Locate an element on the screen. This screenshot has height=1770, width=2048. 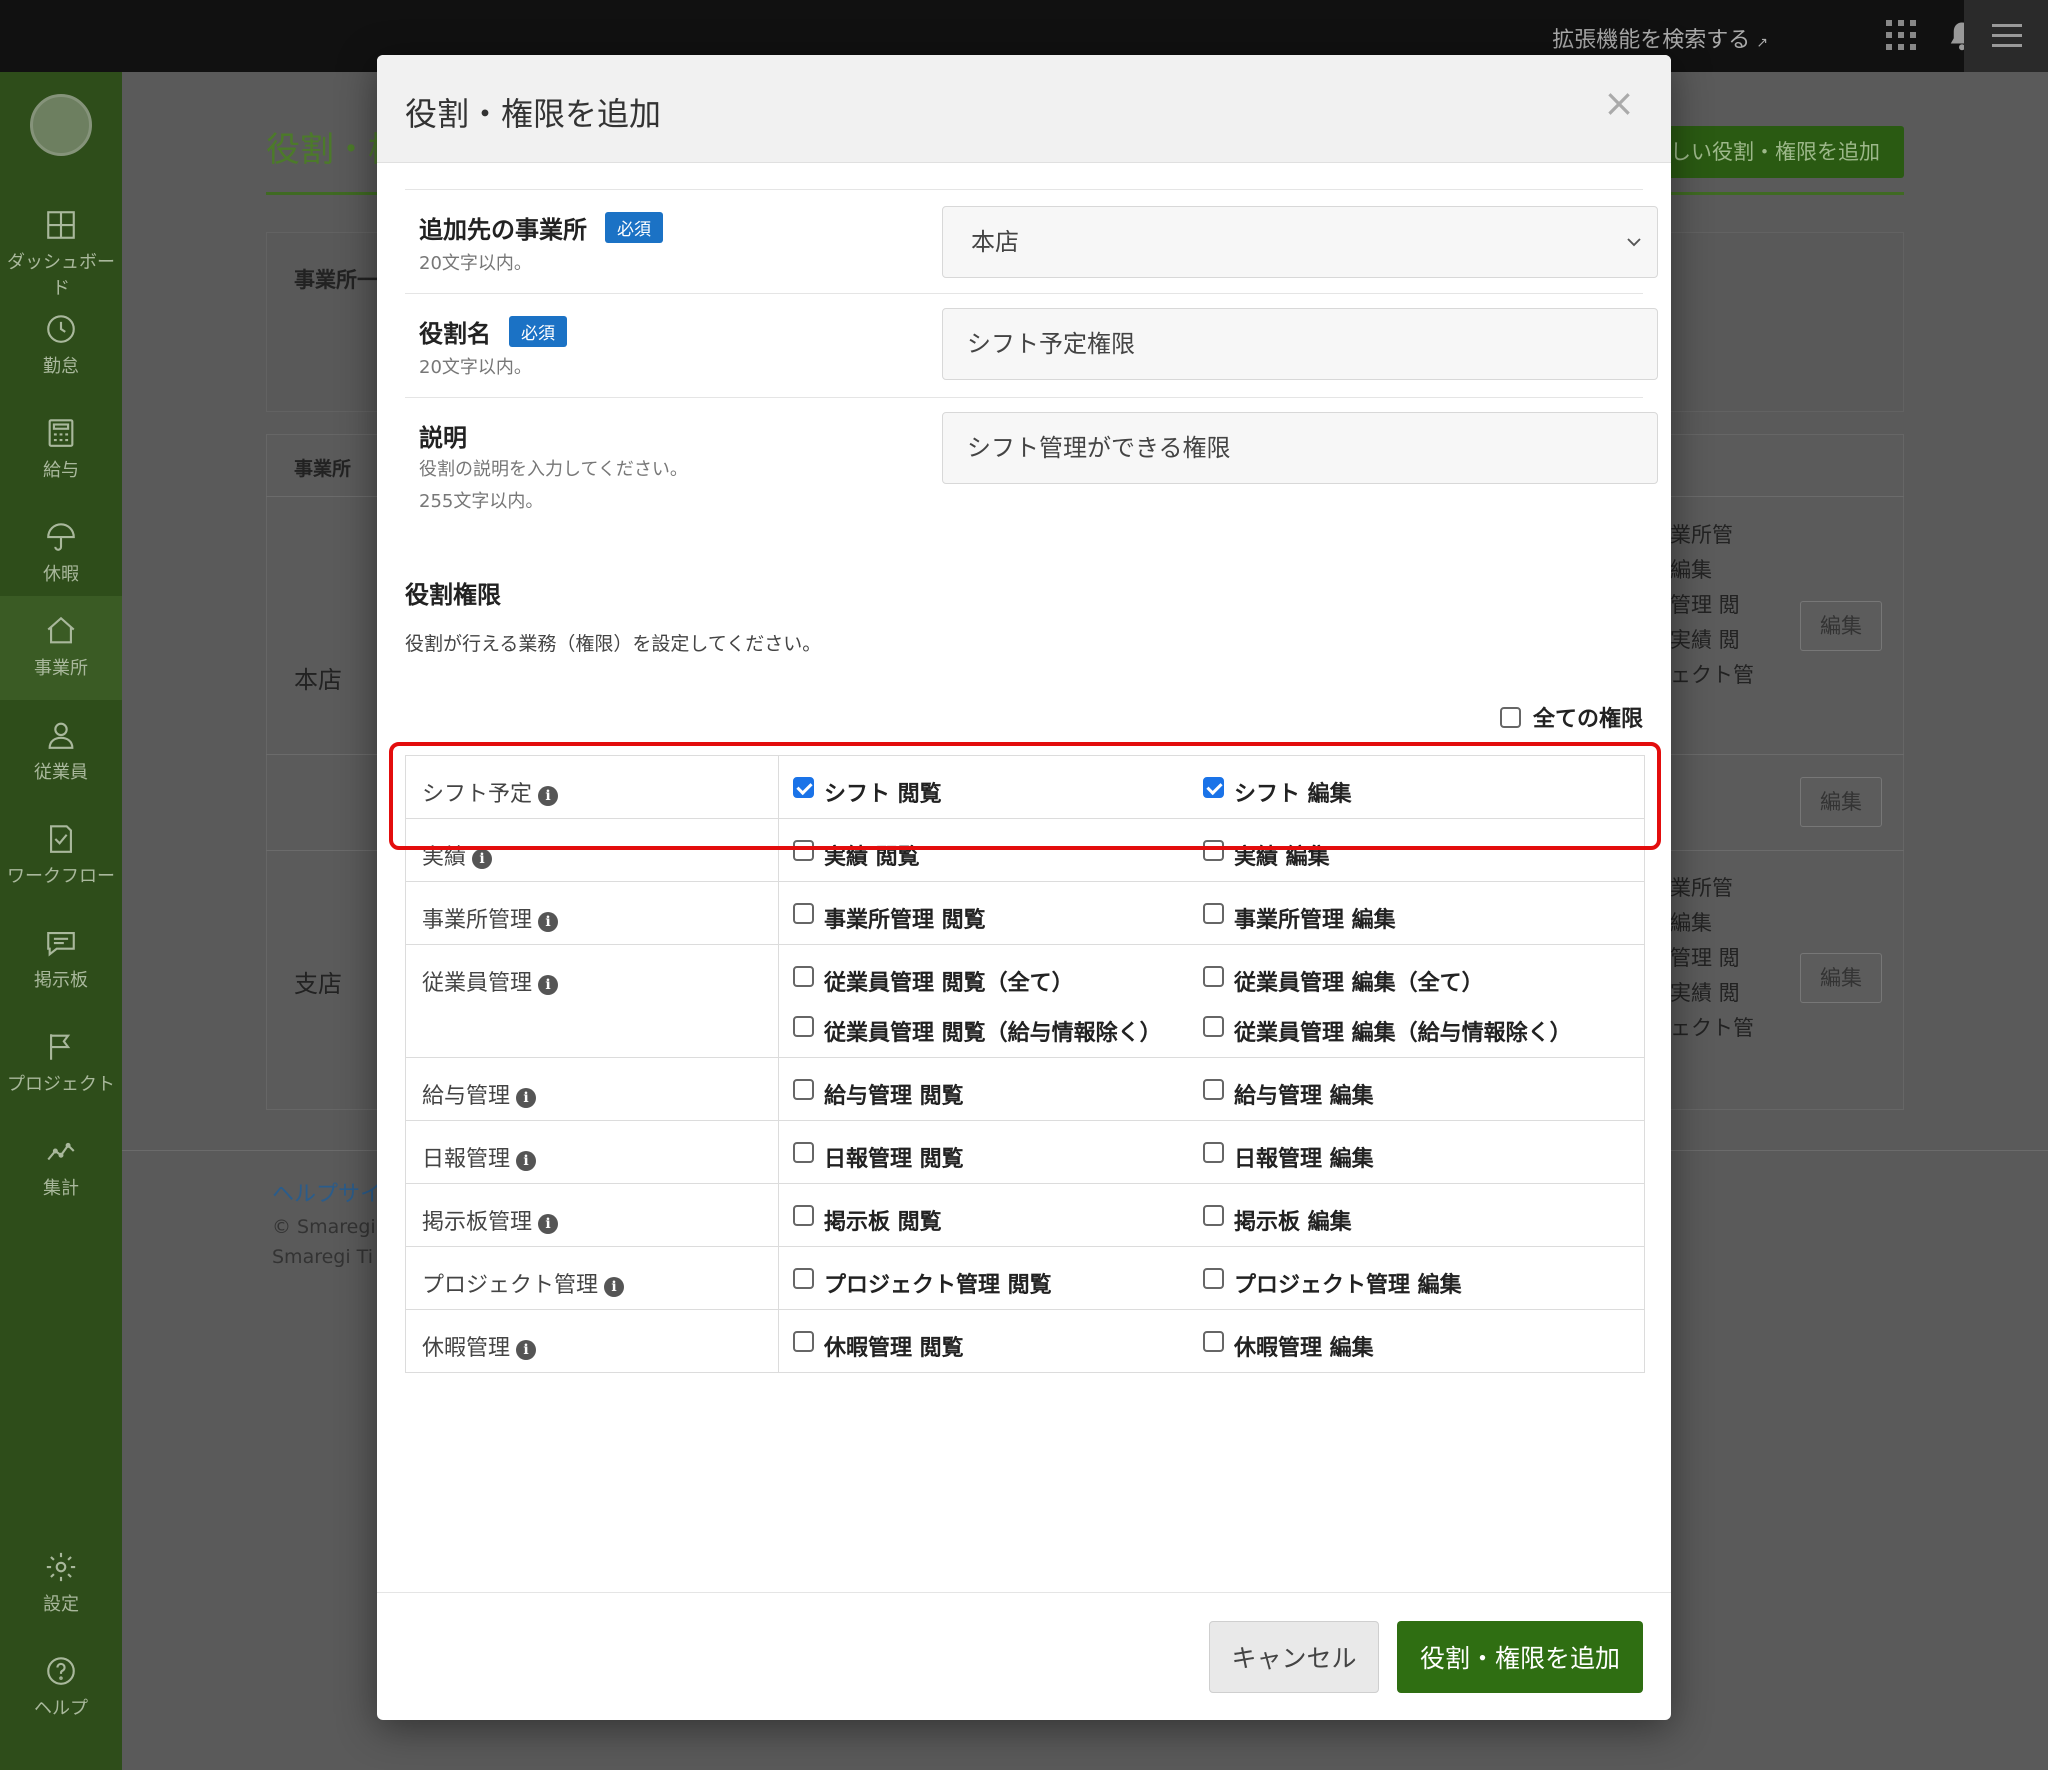
permission-category: シフト予定 i is located at coordinates (592, 787).